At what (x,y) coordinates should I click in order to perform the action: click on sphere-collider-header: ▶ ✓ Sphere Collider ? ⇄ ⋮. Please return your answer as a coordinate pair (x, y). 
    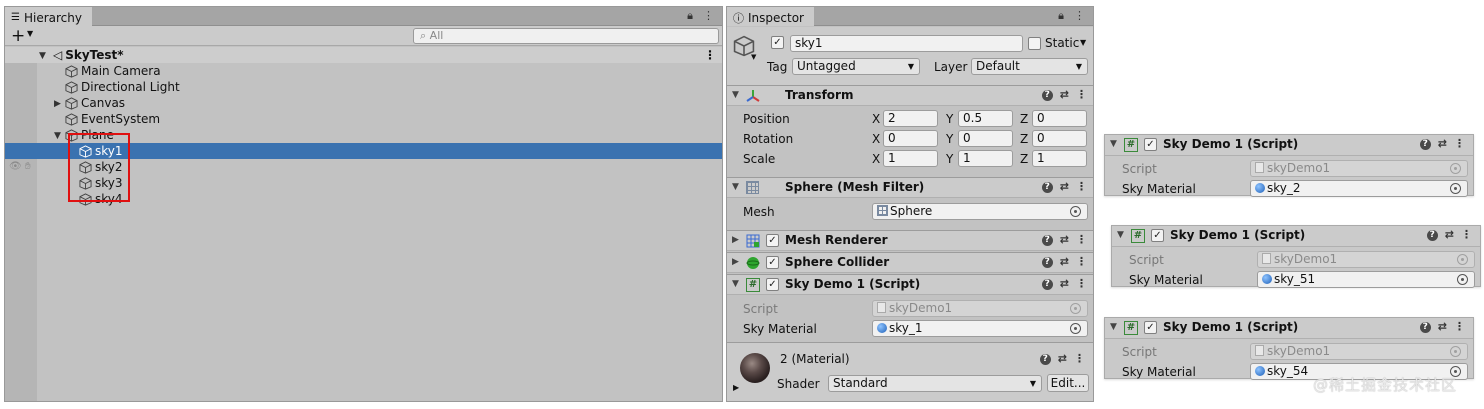
    Looking at the image, I should click on (910, 262).